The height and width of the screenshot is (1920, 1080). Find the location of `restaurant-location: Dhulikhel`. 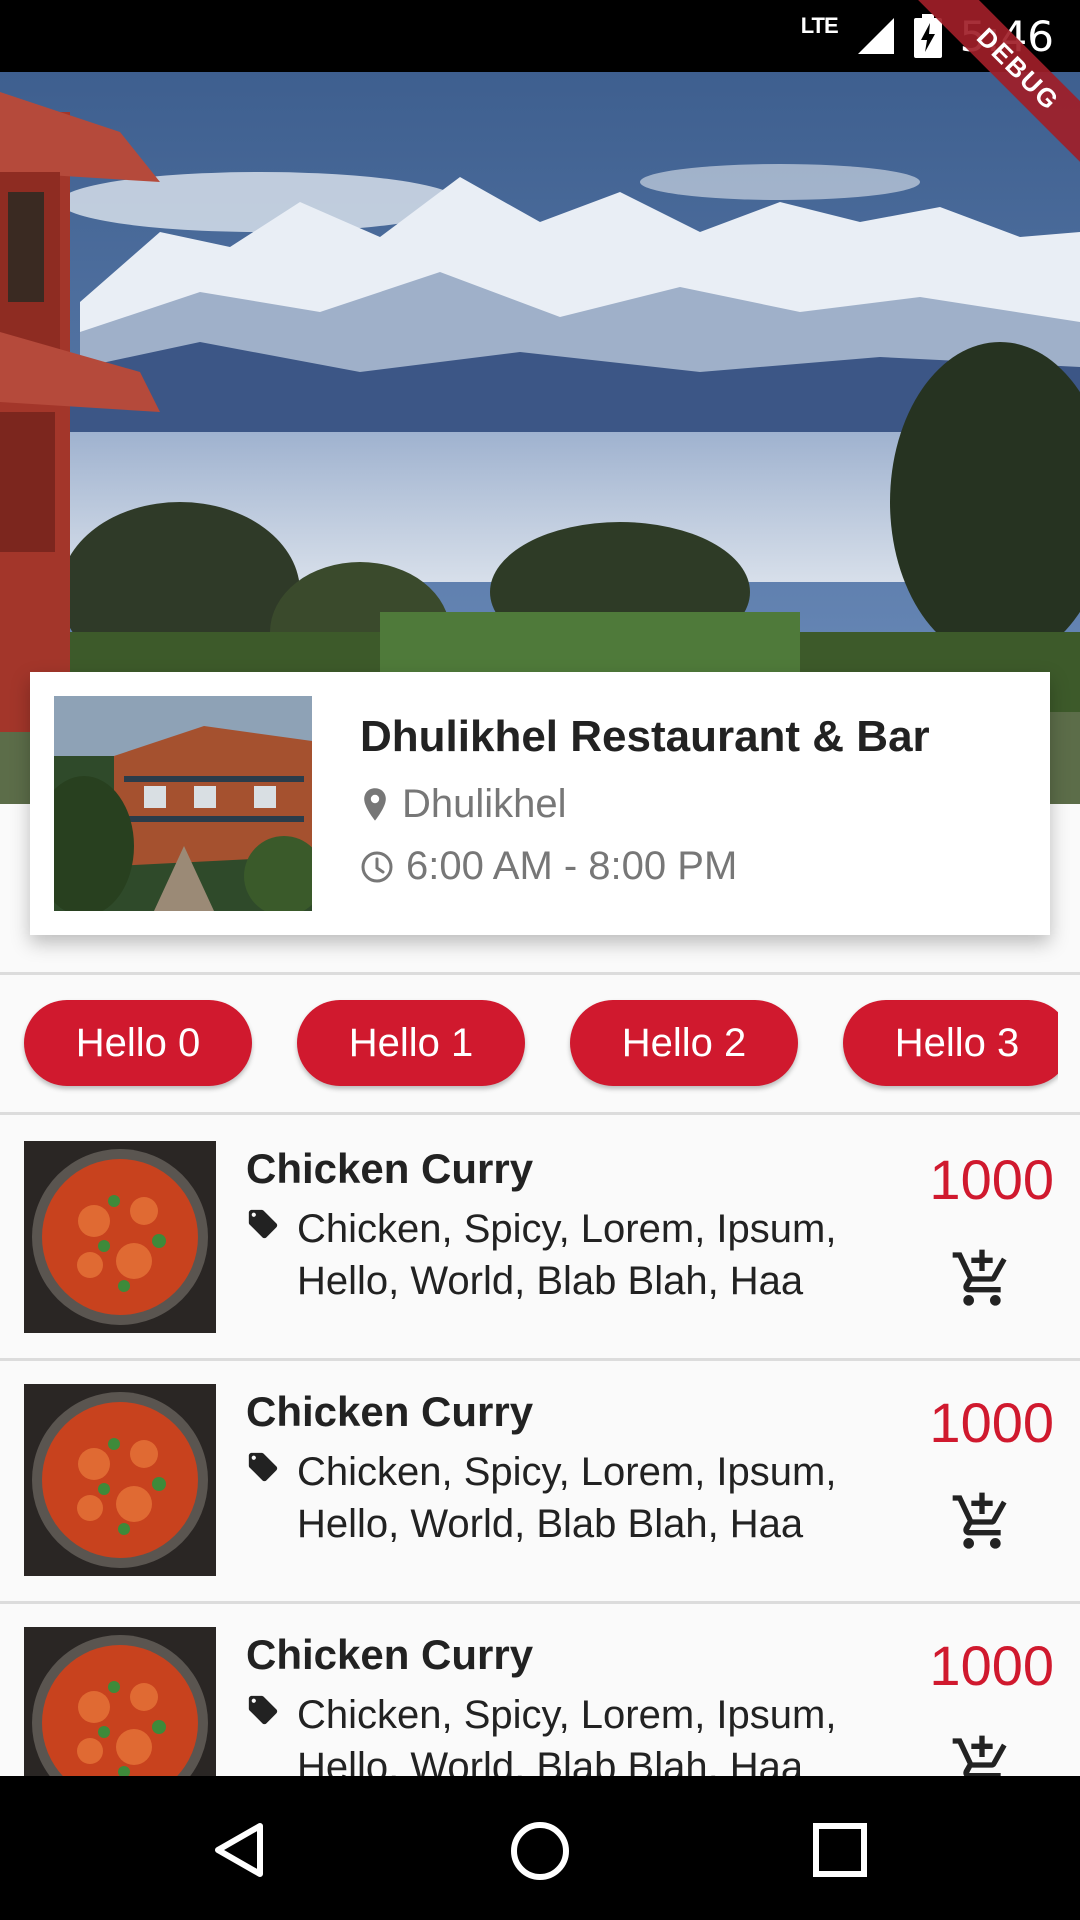

restaurant-location: Dhulikhel is located at coordinates (484, 804).